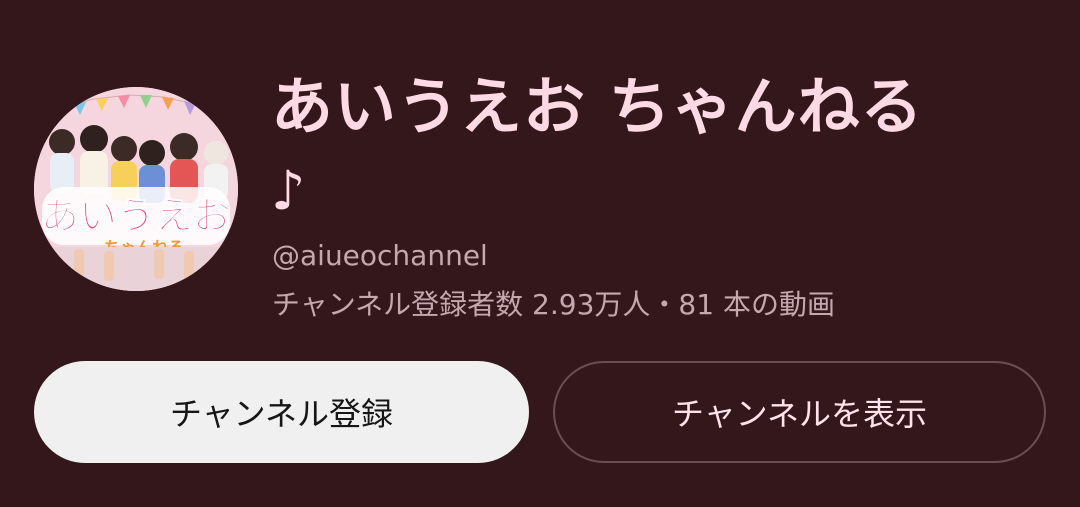  What do you see at coordinates (289, 190) in the screenshot?
I see `channel-name-suffix: ♪` at bounding box center [289, 190].